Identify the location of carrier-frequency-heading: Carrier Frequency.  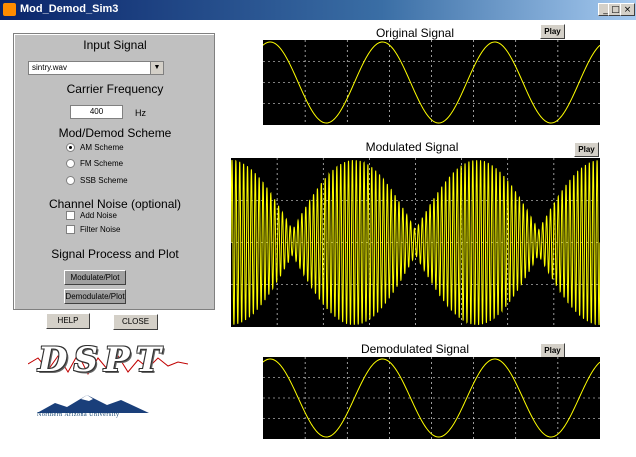
(115, 89).